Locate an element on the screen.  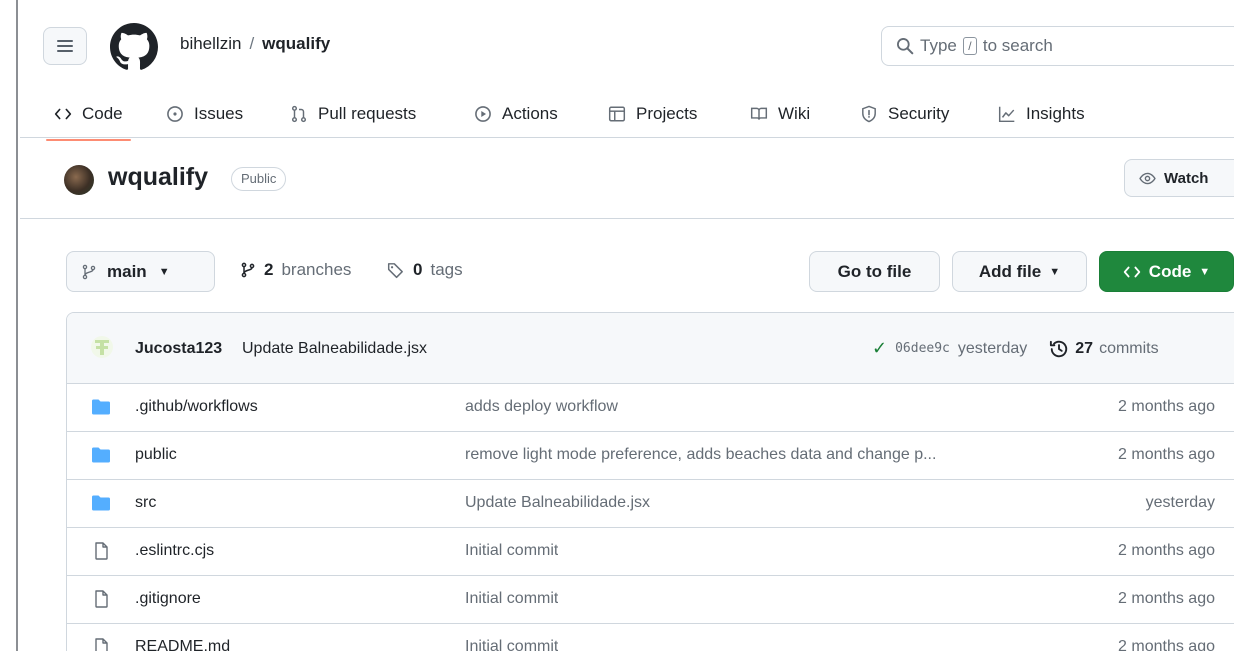
go-to-file-label: Go to file is located at coordinates (874, 271).